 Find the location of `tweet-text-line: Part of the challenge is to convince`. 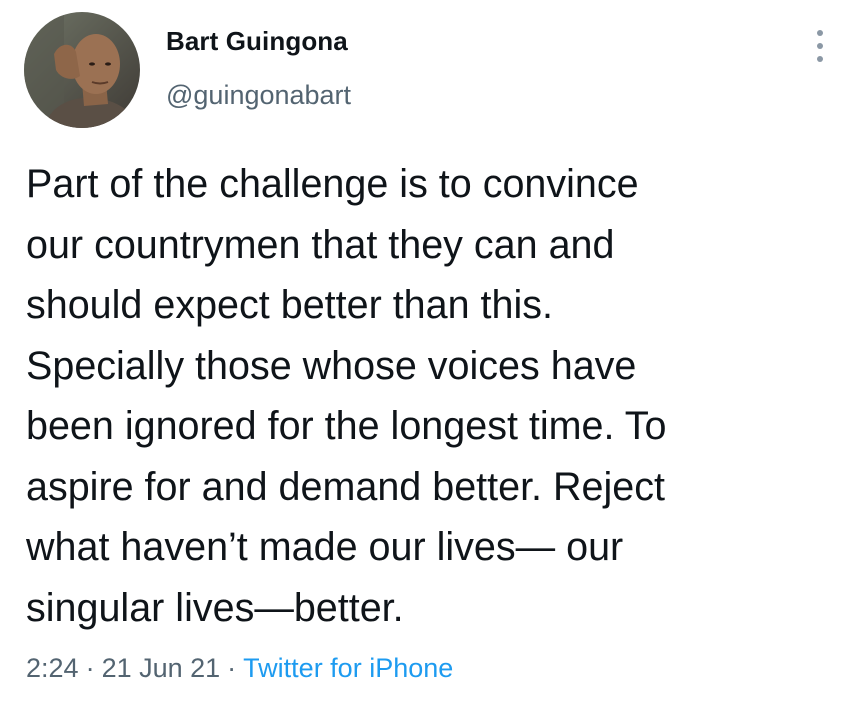

tweet-text-line: Part of the challenge is to convince is located at coordinates (332, 184).